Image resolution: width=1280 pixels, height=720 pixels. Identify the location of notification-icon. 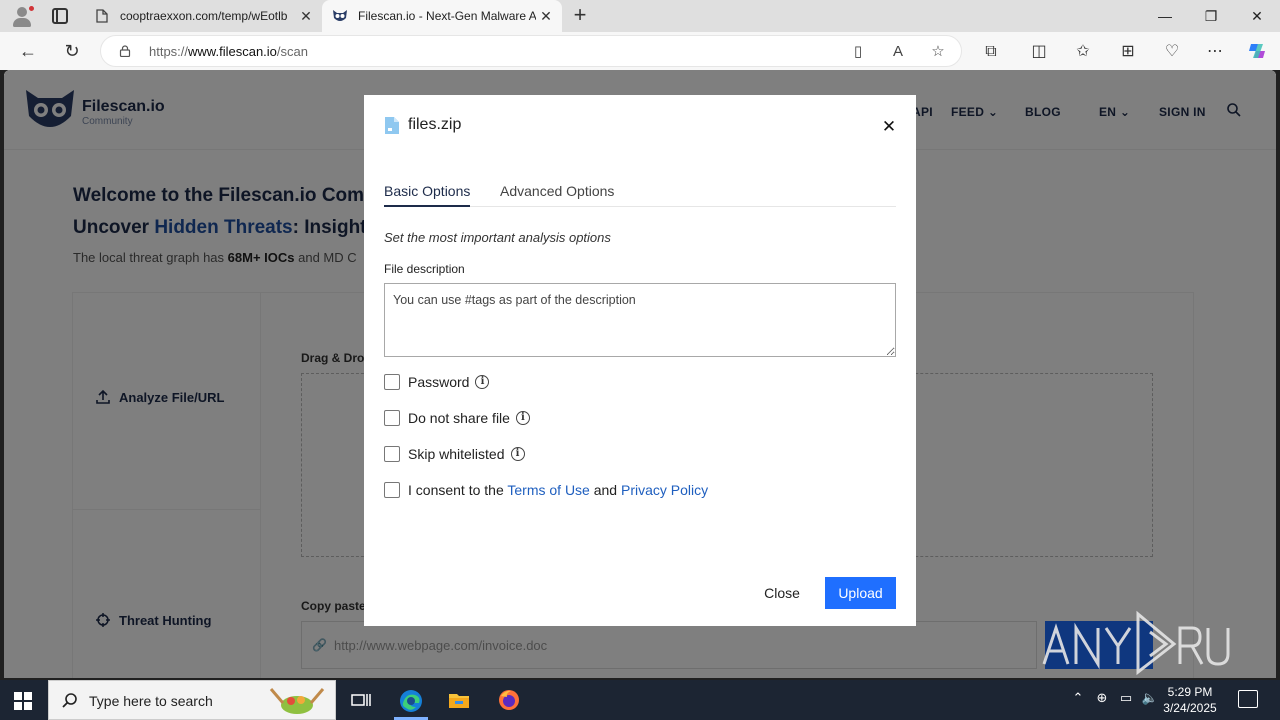
(1248, 699).